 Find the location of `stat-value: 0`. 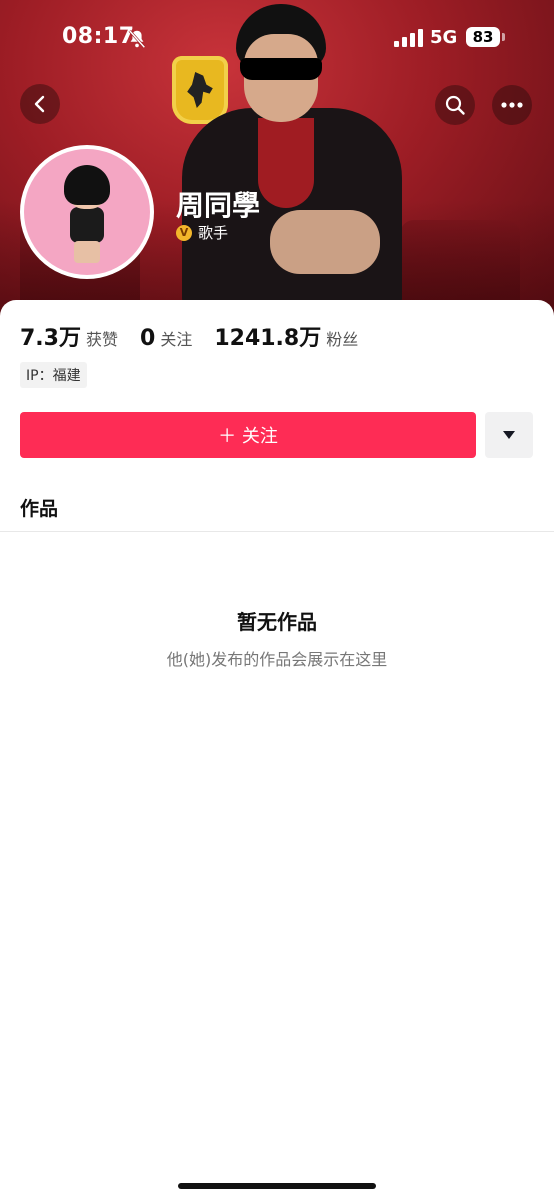

stat-value: 0 is located at coordinates (148, 338).